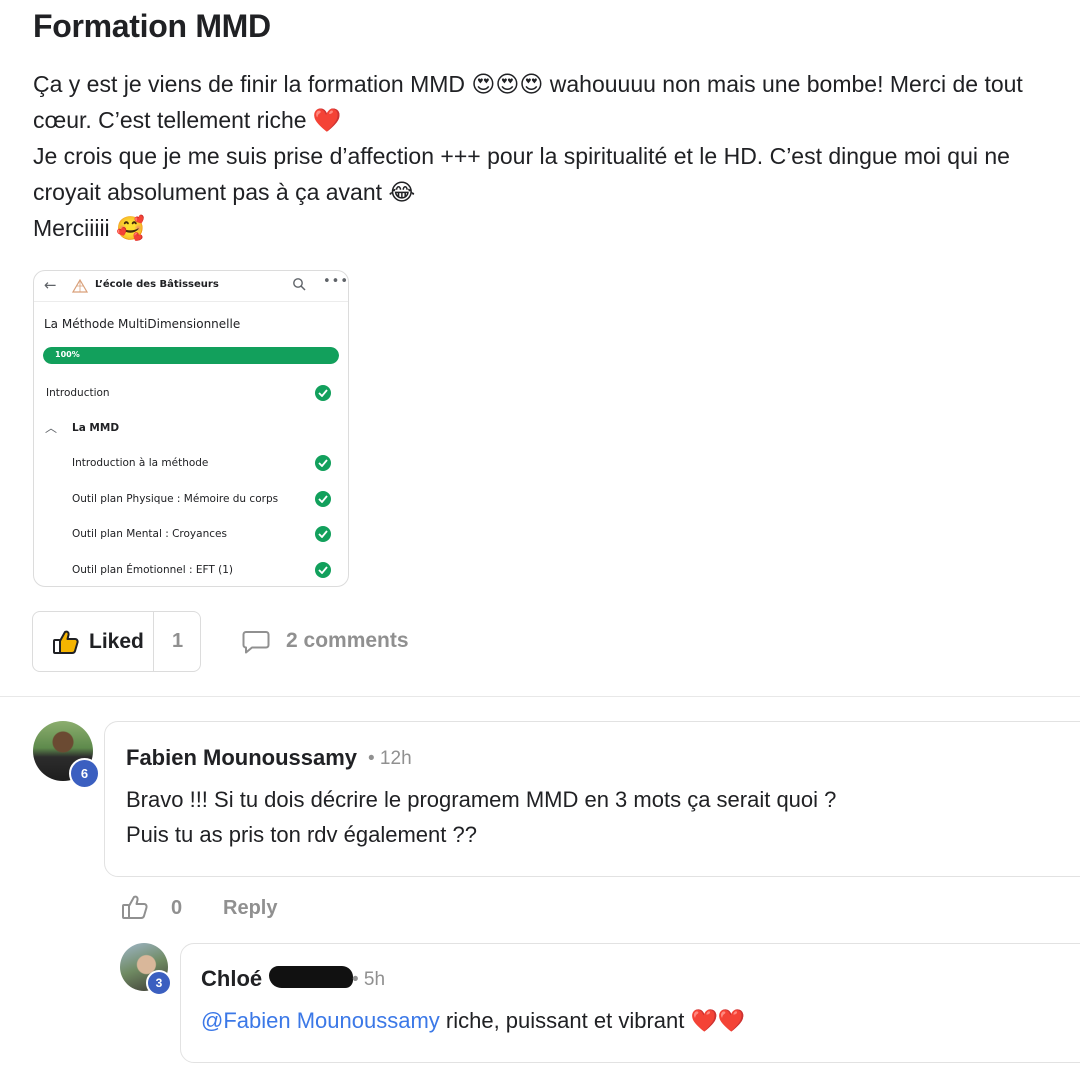 Image resolution: width=1080 pixels, height=1080 pixels. What do you see at coordinates (96, 428) in the screenshot?
I see `image-section-label: La MMD` at bounding box center [96, 428].